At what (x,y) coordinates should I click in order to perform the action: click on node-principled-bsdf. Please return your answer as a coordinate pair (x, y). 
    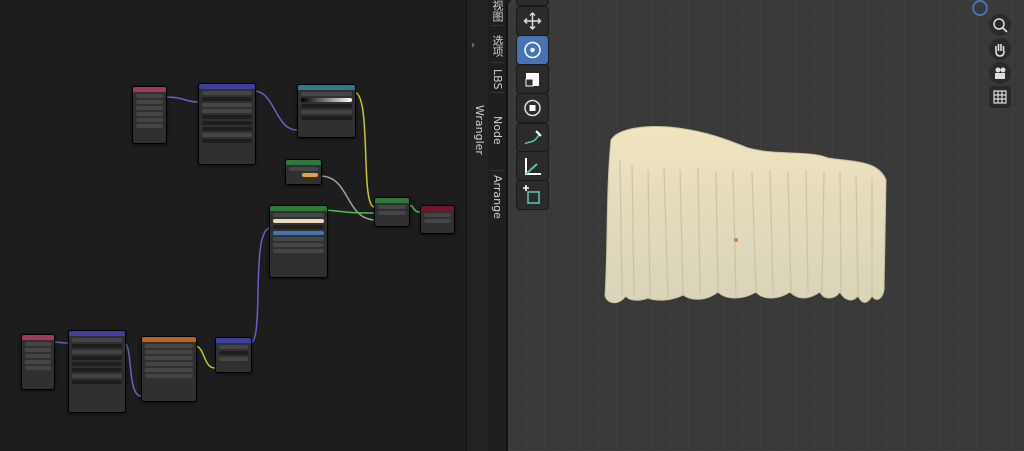
    Looking at the image, I should click on (298, 241).